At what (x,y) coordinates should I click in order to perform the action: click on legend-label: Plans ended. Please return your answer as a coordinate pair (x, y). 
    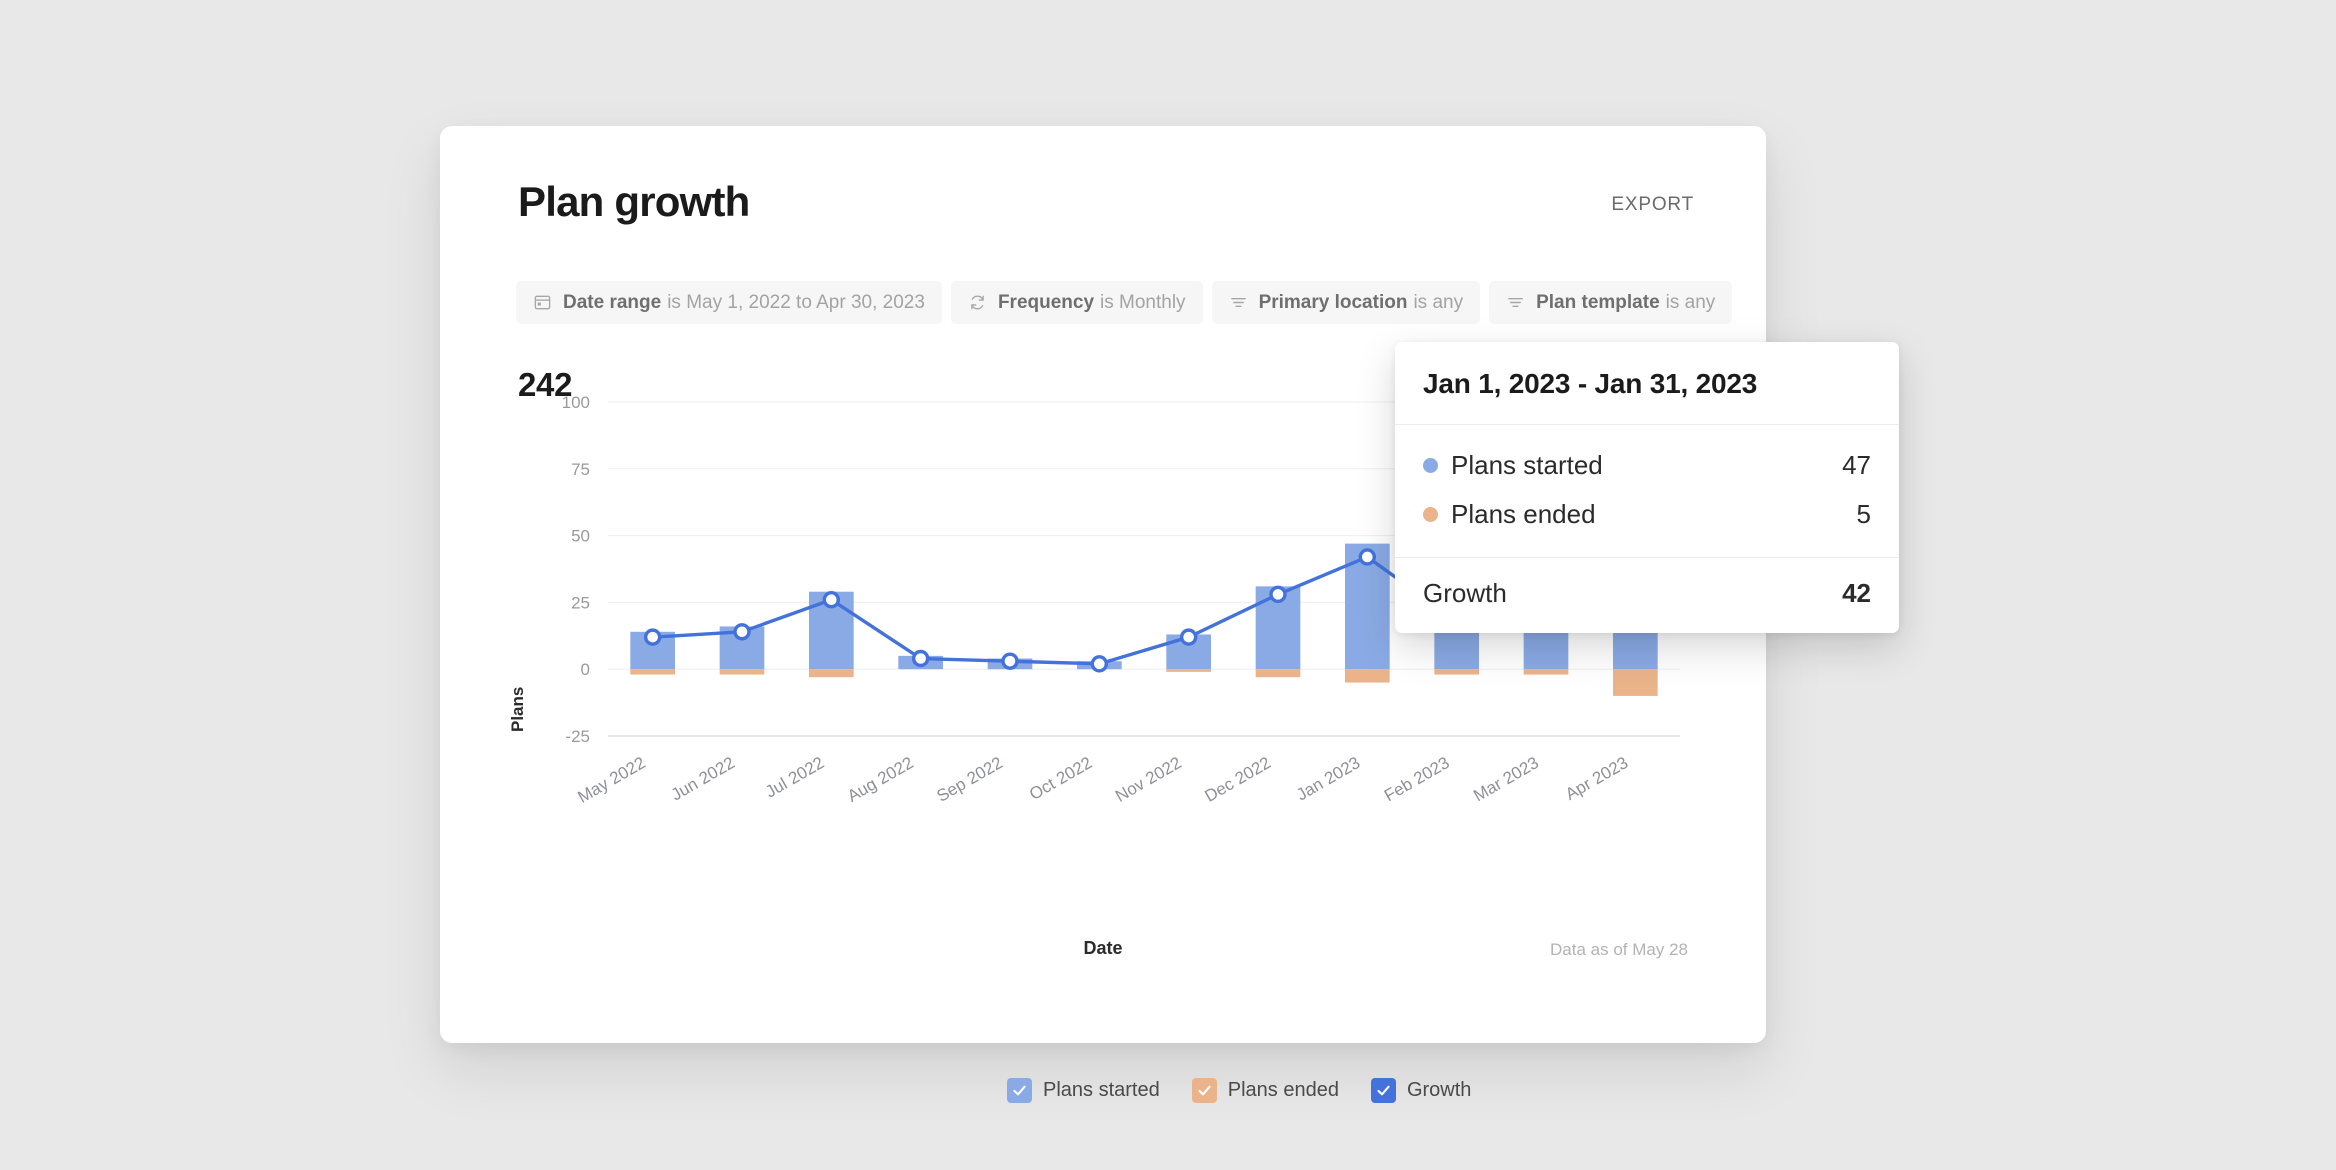
    Looking at the image, I should click on (1283, 1090).